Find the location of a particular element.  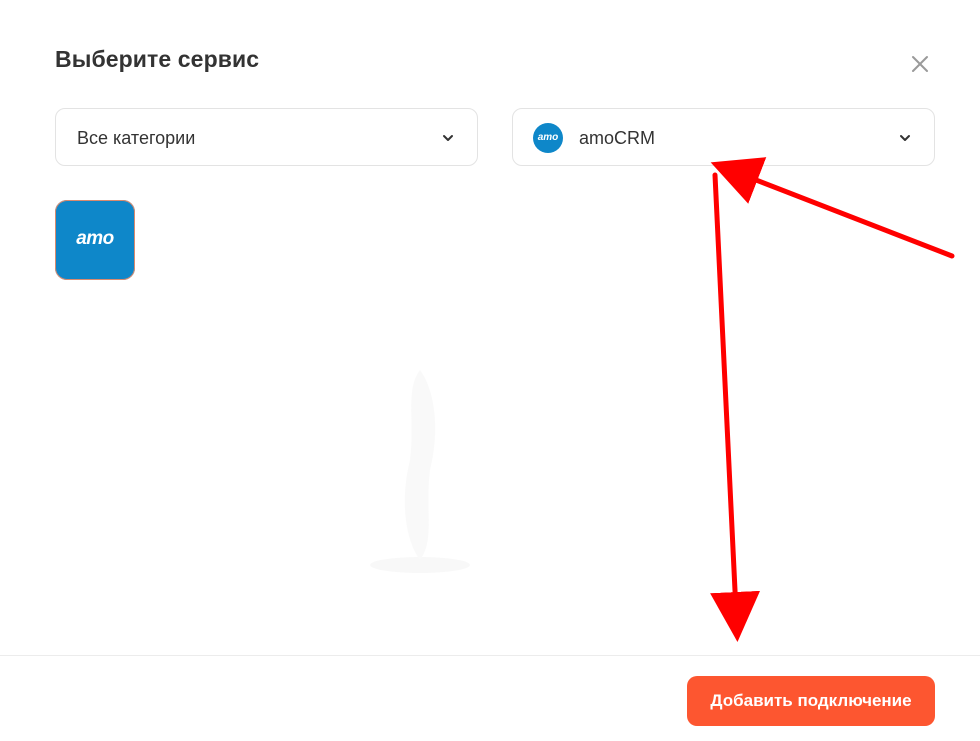

close-icon is located at coordinates (920, 64).